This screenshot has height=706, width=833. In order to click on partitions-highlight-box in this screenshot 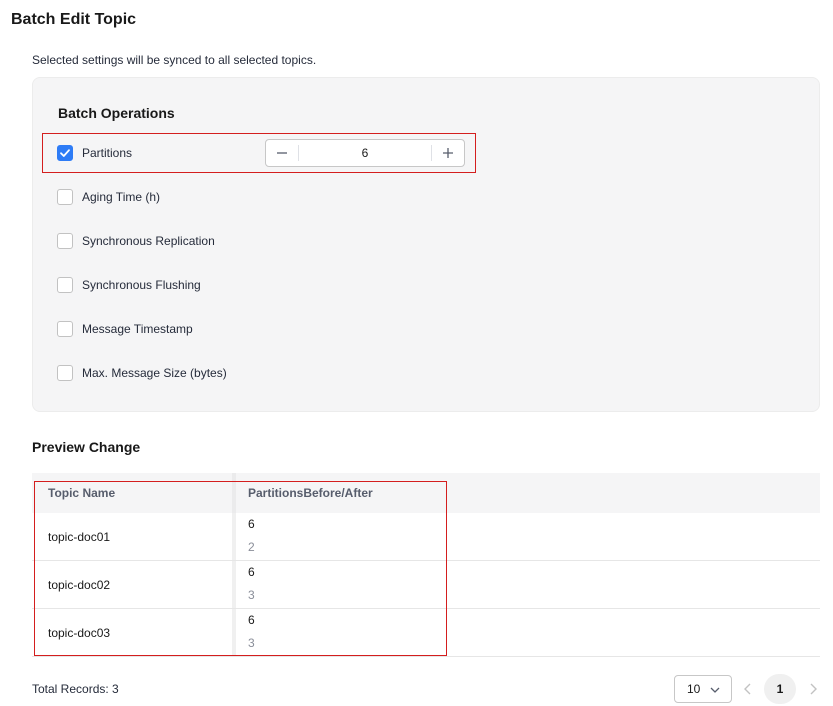, I will do `click(259, 153)`.